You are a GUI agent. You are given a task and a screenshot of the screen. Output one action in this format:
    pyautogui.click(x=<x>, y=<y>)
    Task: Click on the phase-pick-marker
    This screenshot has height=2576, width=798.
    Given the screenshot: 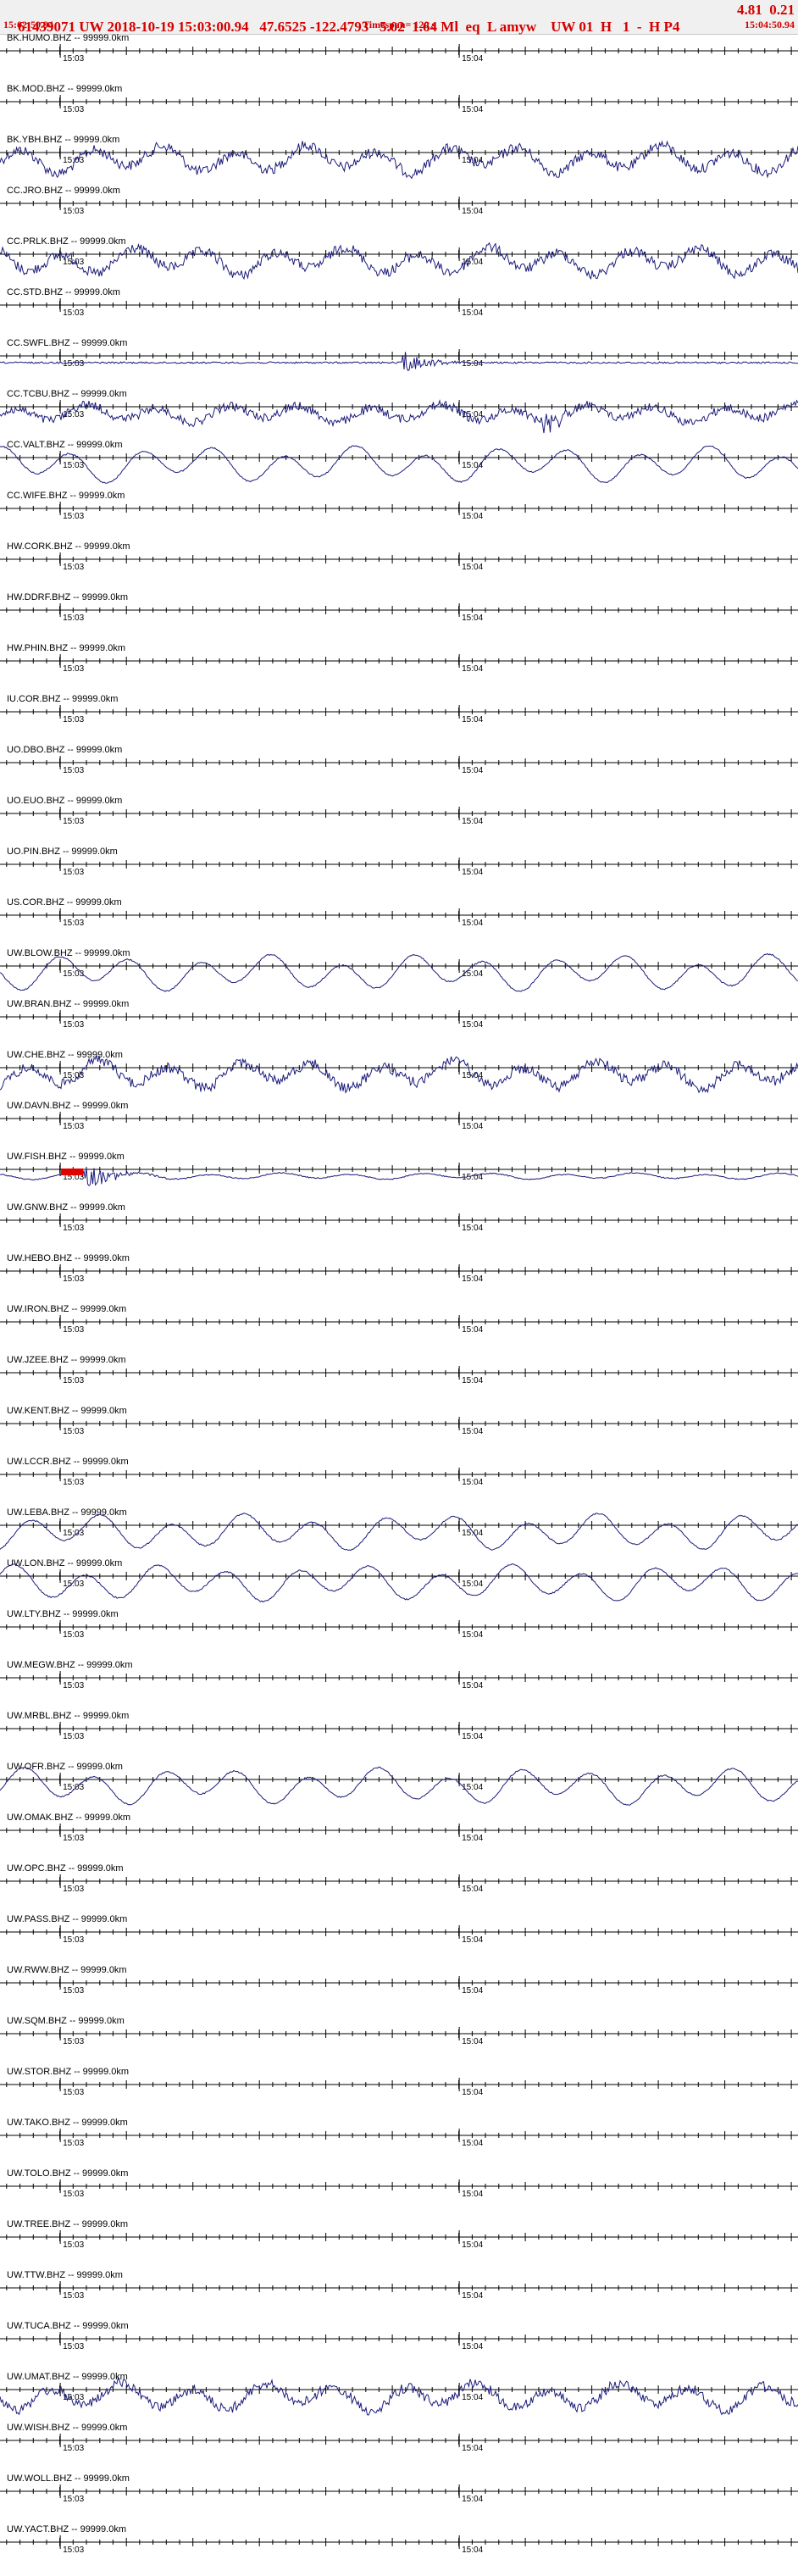 What is the action you would take?
    pyautogui.click(x=72, y=1172)
    